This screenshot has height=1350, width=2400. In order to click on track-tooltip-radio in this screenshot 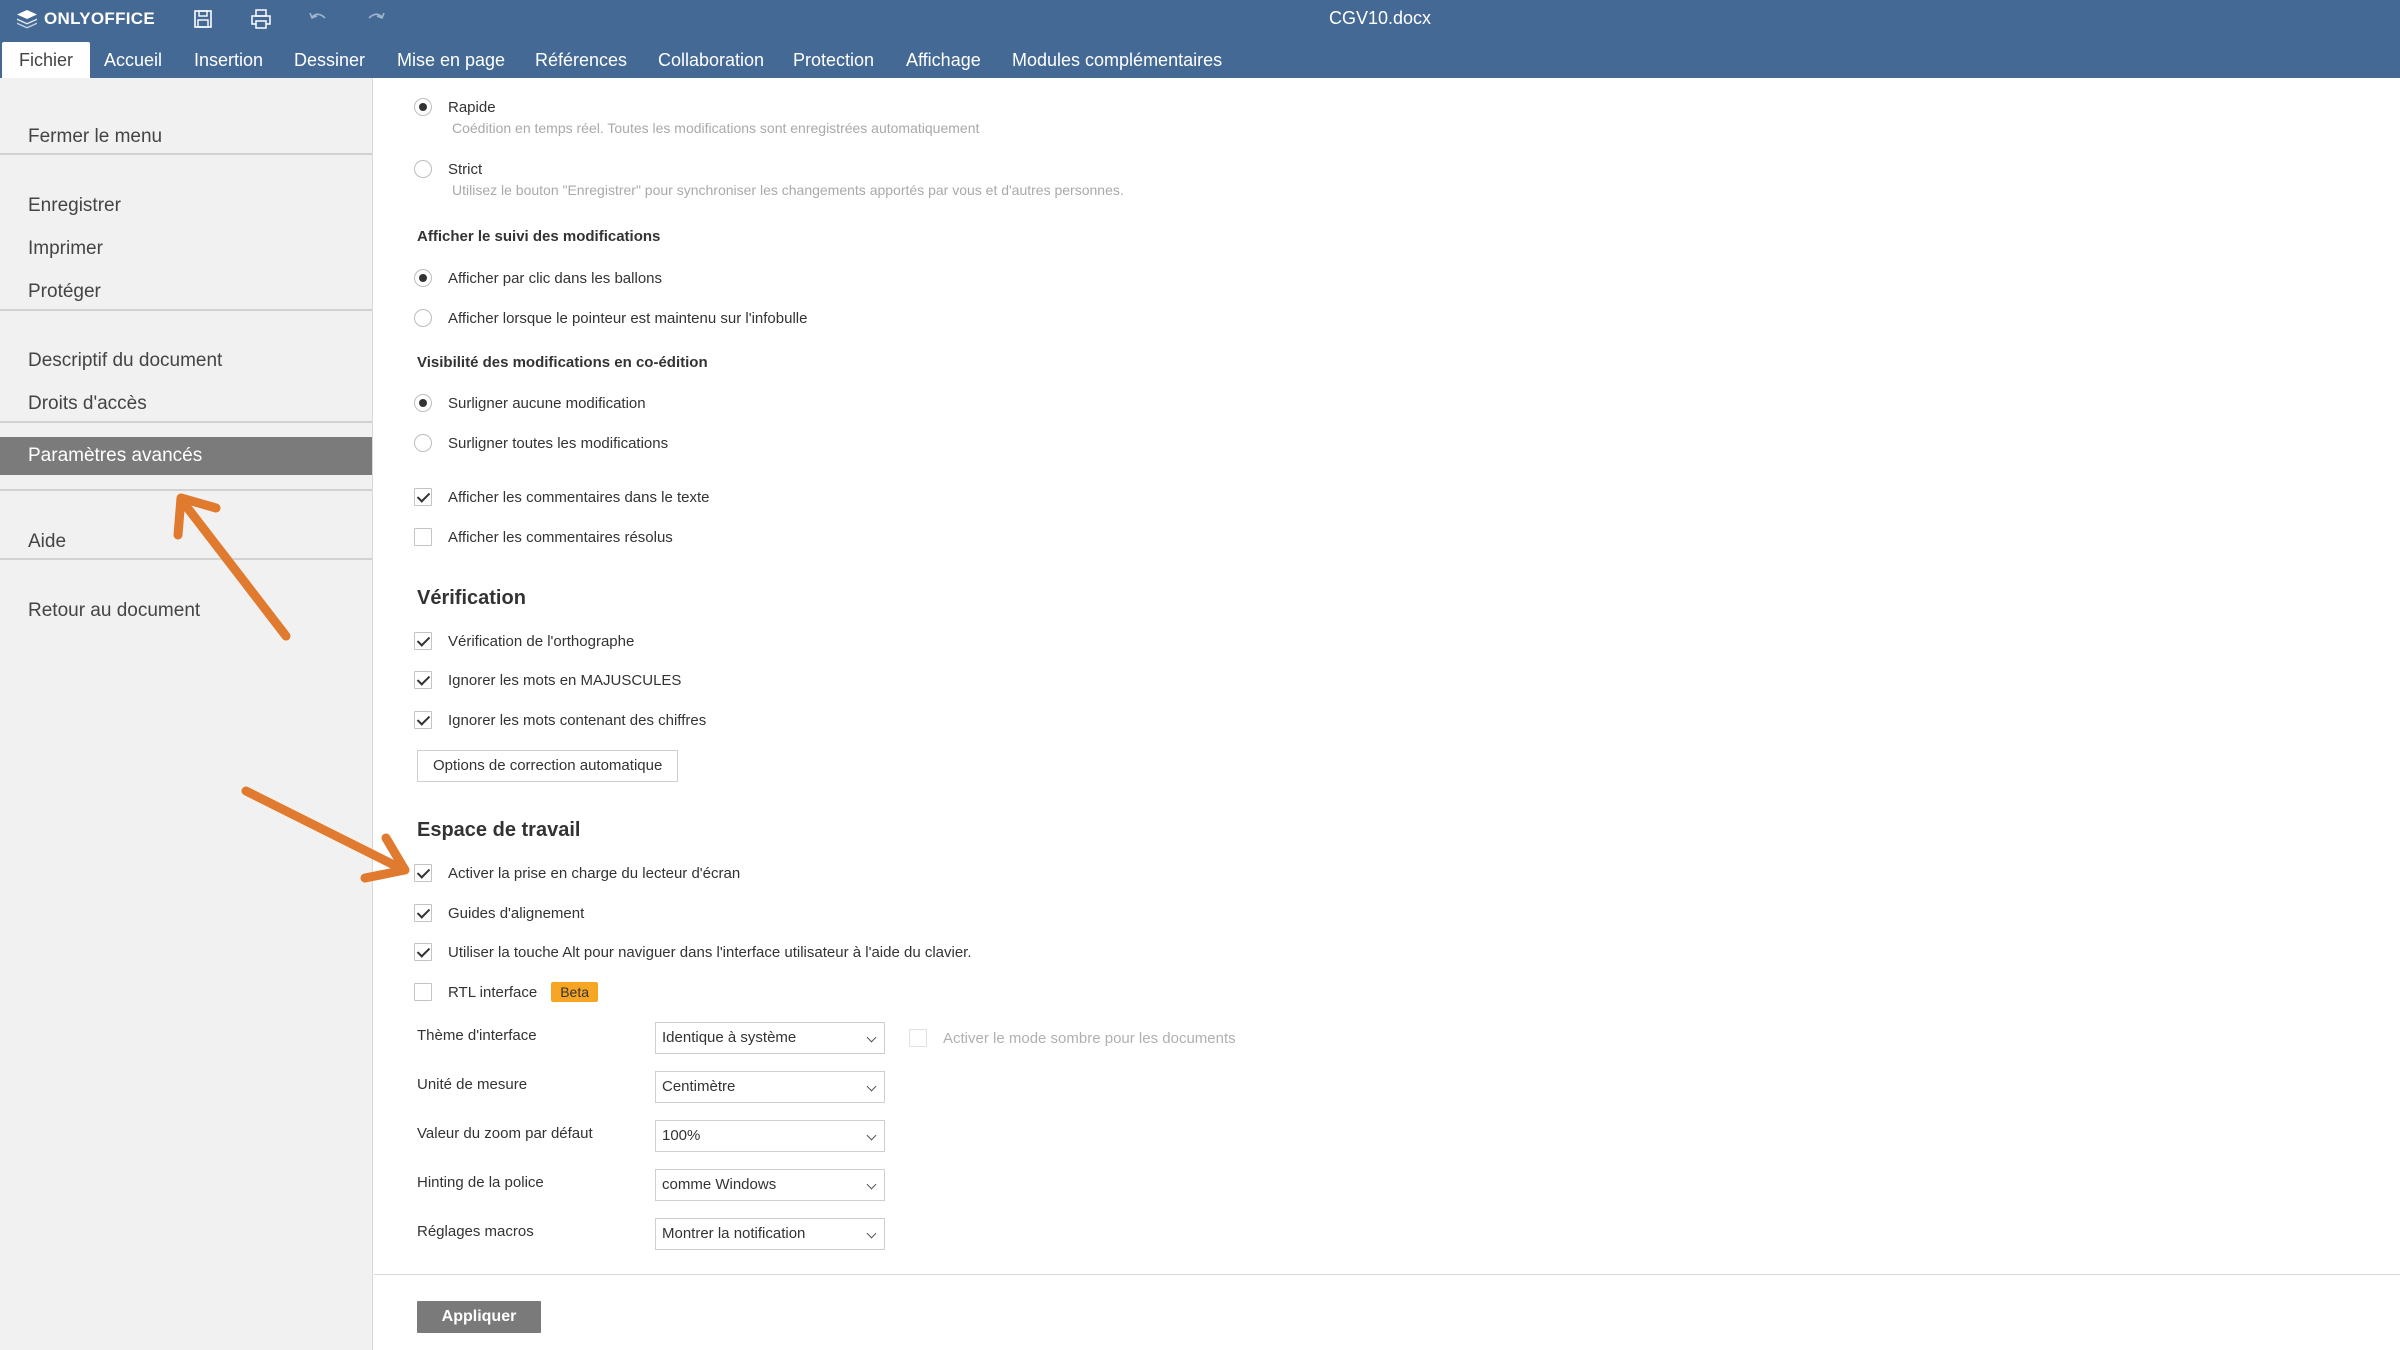, I will do `click(423, 318)`.